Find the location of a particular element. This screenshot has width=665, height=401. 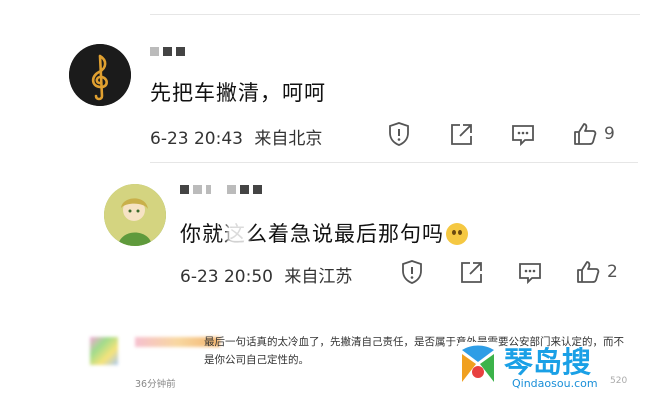

redaction-blur is located at coordinates (238, 230).